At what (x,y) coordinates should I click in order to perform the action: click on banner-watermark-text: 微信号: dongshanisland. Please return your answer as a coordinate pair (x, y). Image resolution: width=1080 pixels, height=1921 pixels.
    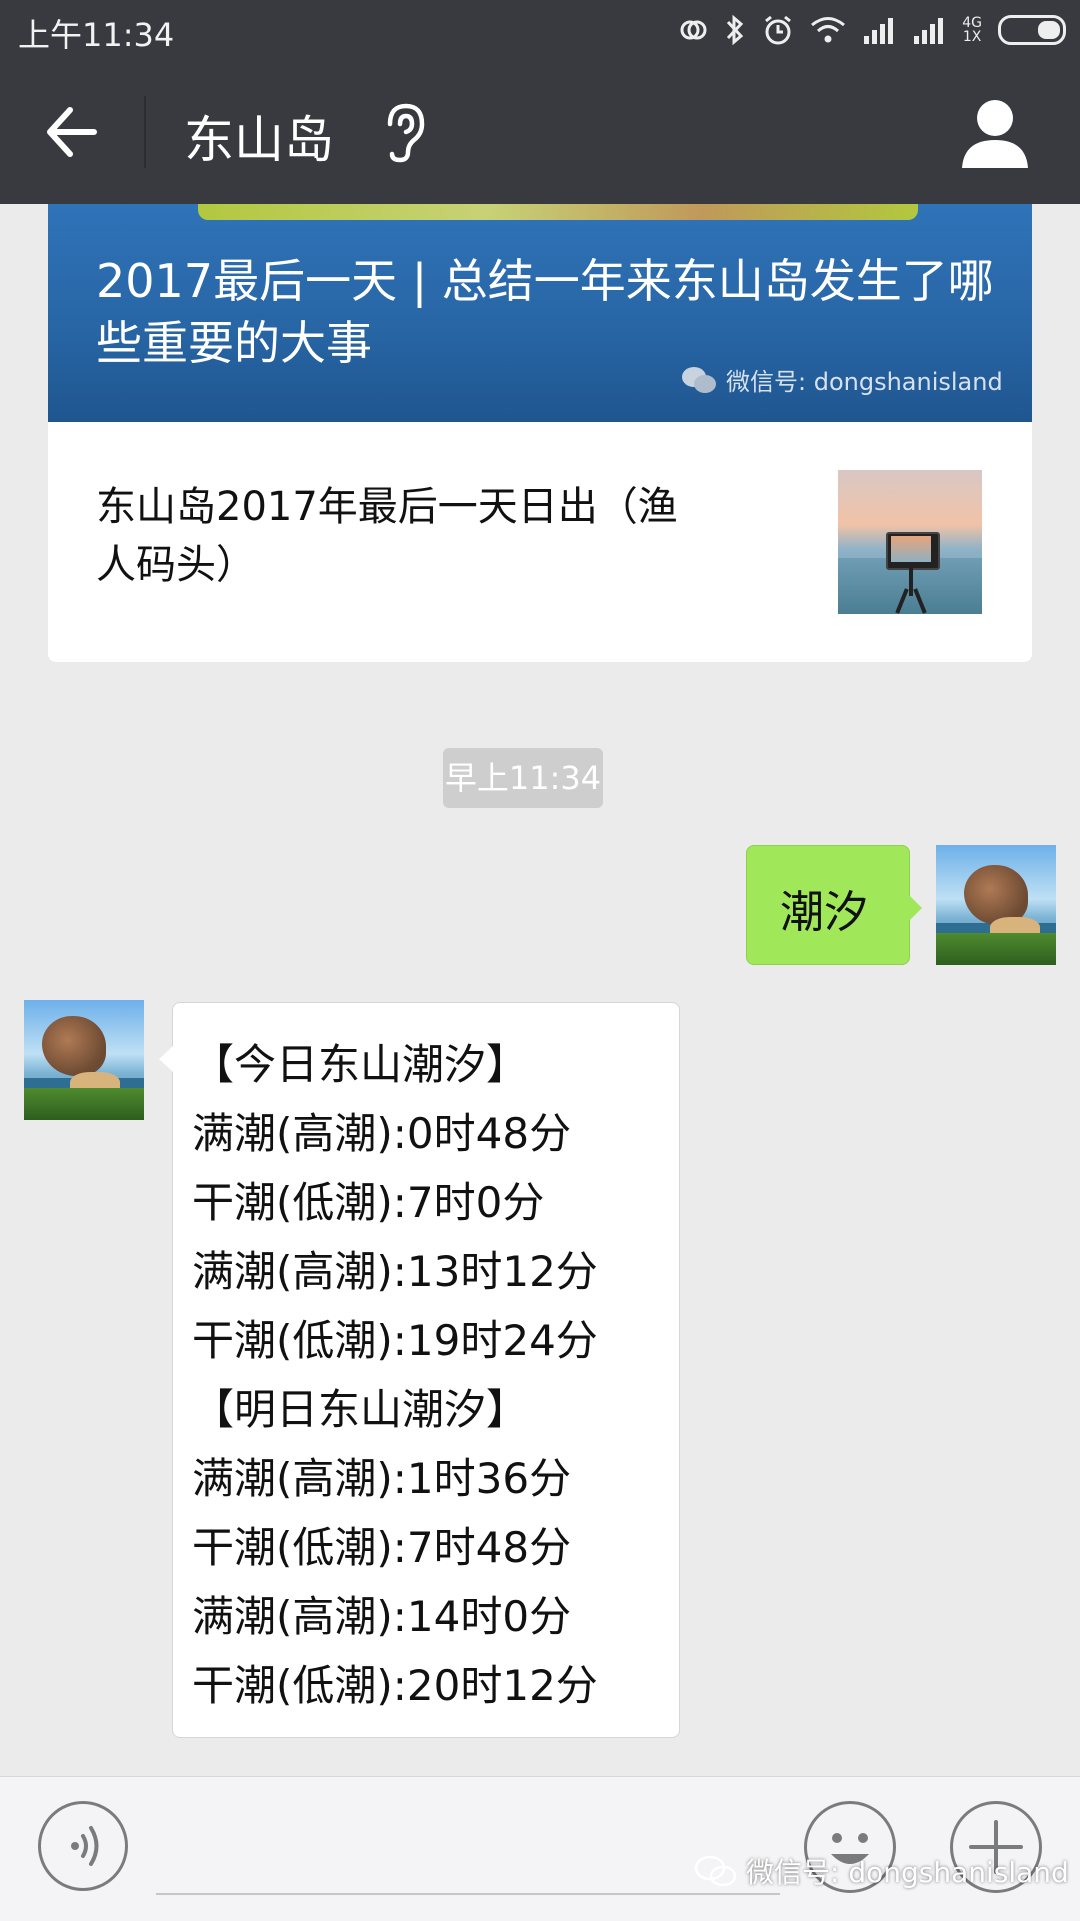
    Looking at the image, I should click on (864, 382).